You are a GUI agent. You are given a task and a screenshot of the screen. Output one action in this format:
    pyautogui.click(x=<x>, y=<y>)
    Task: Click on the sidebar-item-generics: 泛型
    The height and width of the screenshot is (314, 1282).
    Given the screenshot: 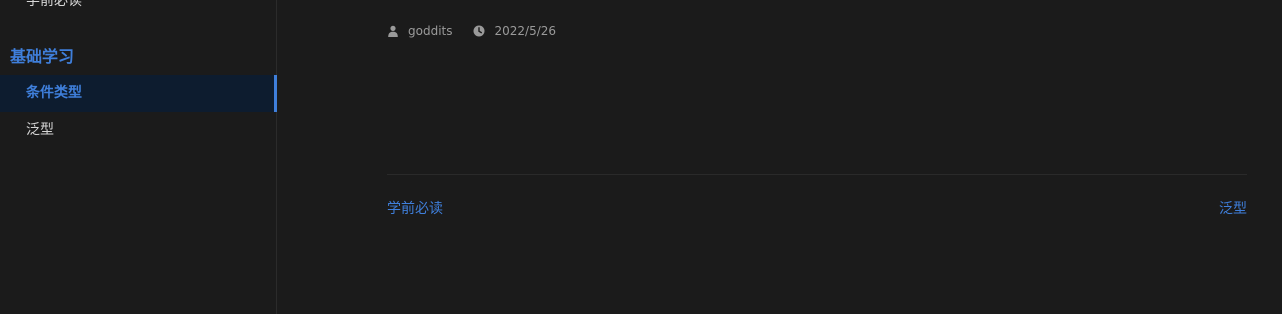 What is the action you would take?
    pyautogui.click(x=138, y=130)
    